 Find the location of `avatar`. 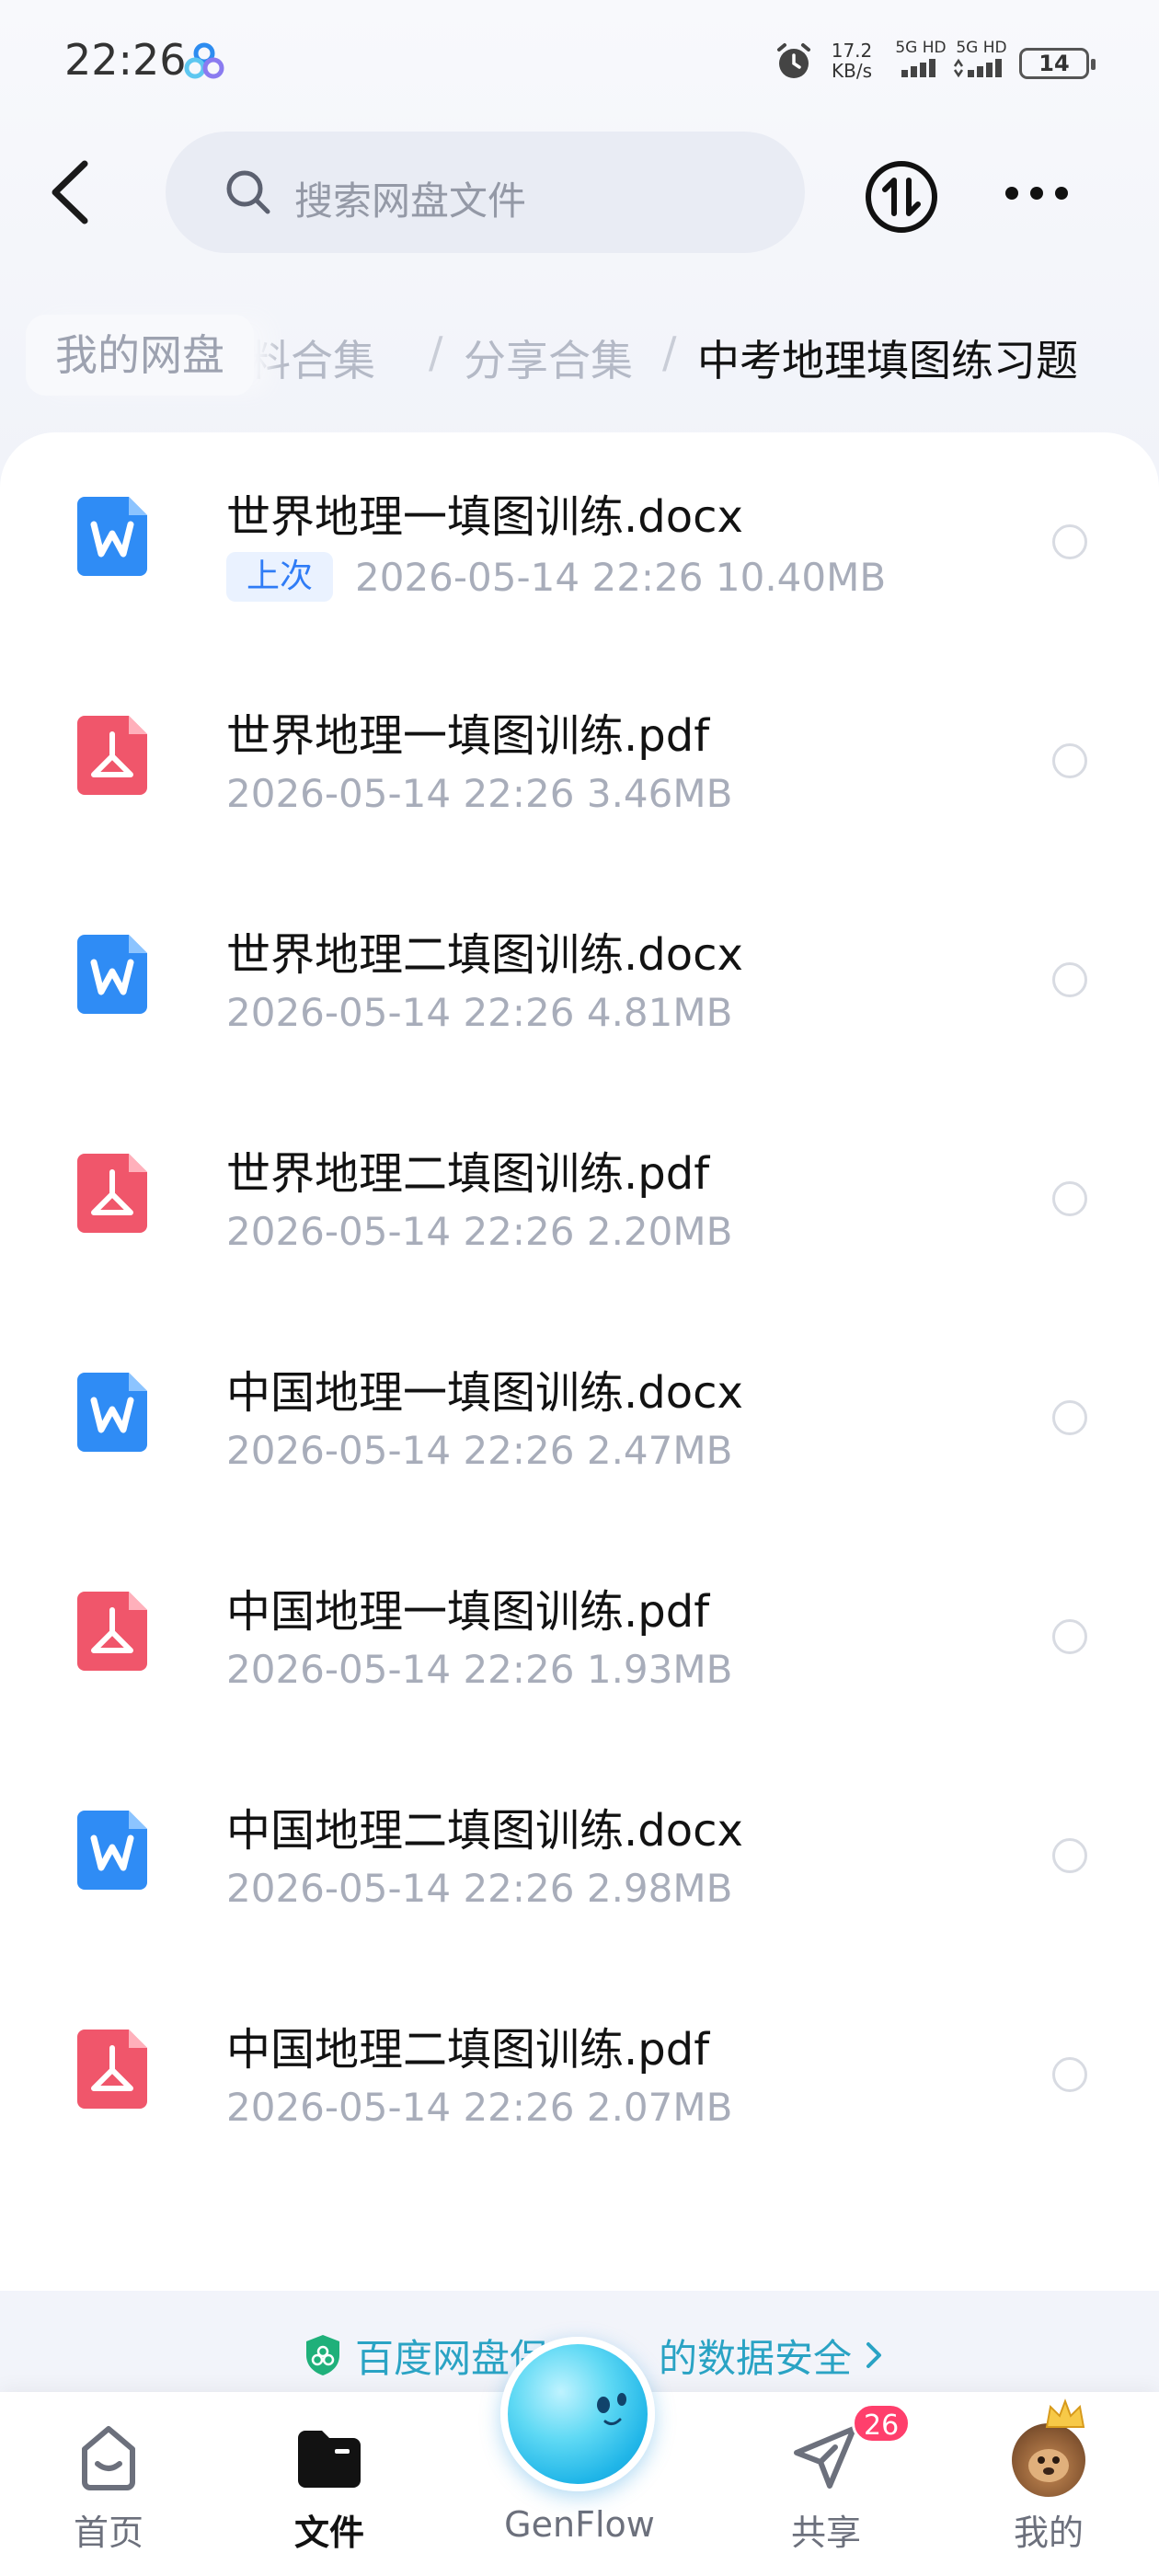

avatar is located at coordinates (1048, 2460).